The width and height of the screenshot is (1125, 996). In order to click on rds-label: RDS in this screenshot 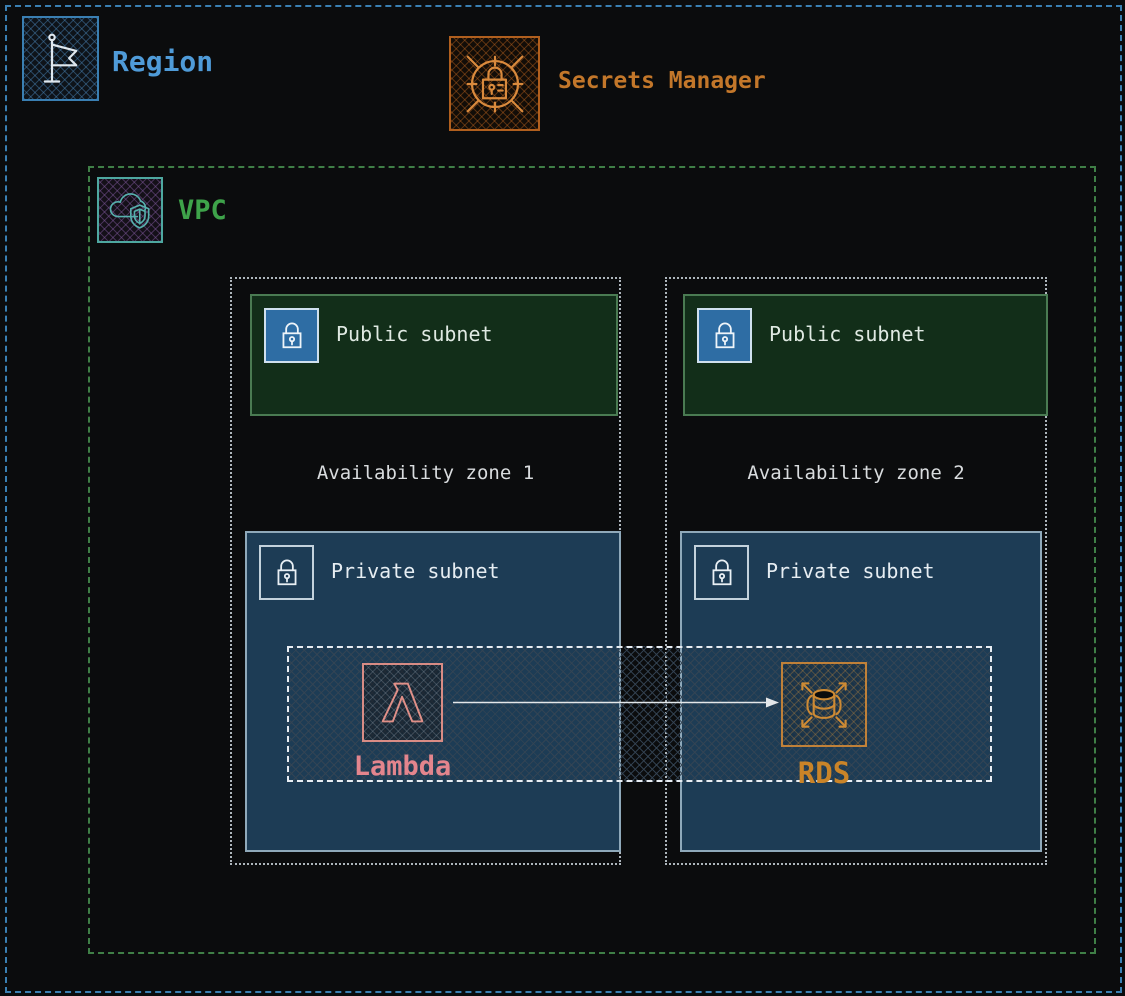, I will do `click(824, 773)`.